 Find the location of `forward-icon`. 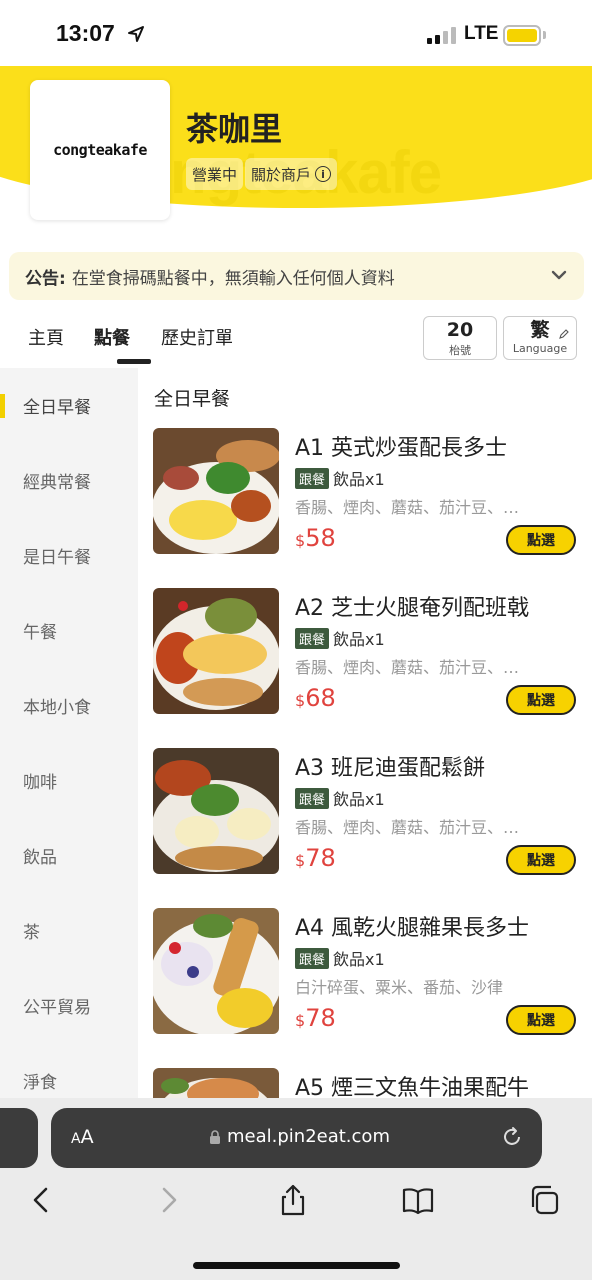

forward-icon is located at coordinates (169, 1200).